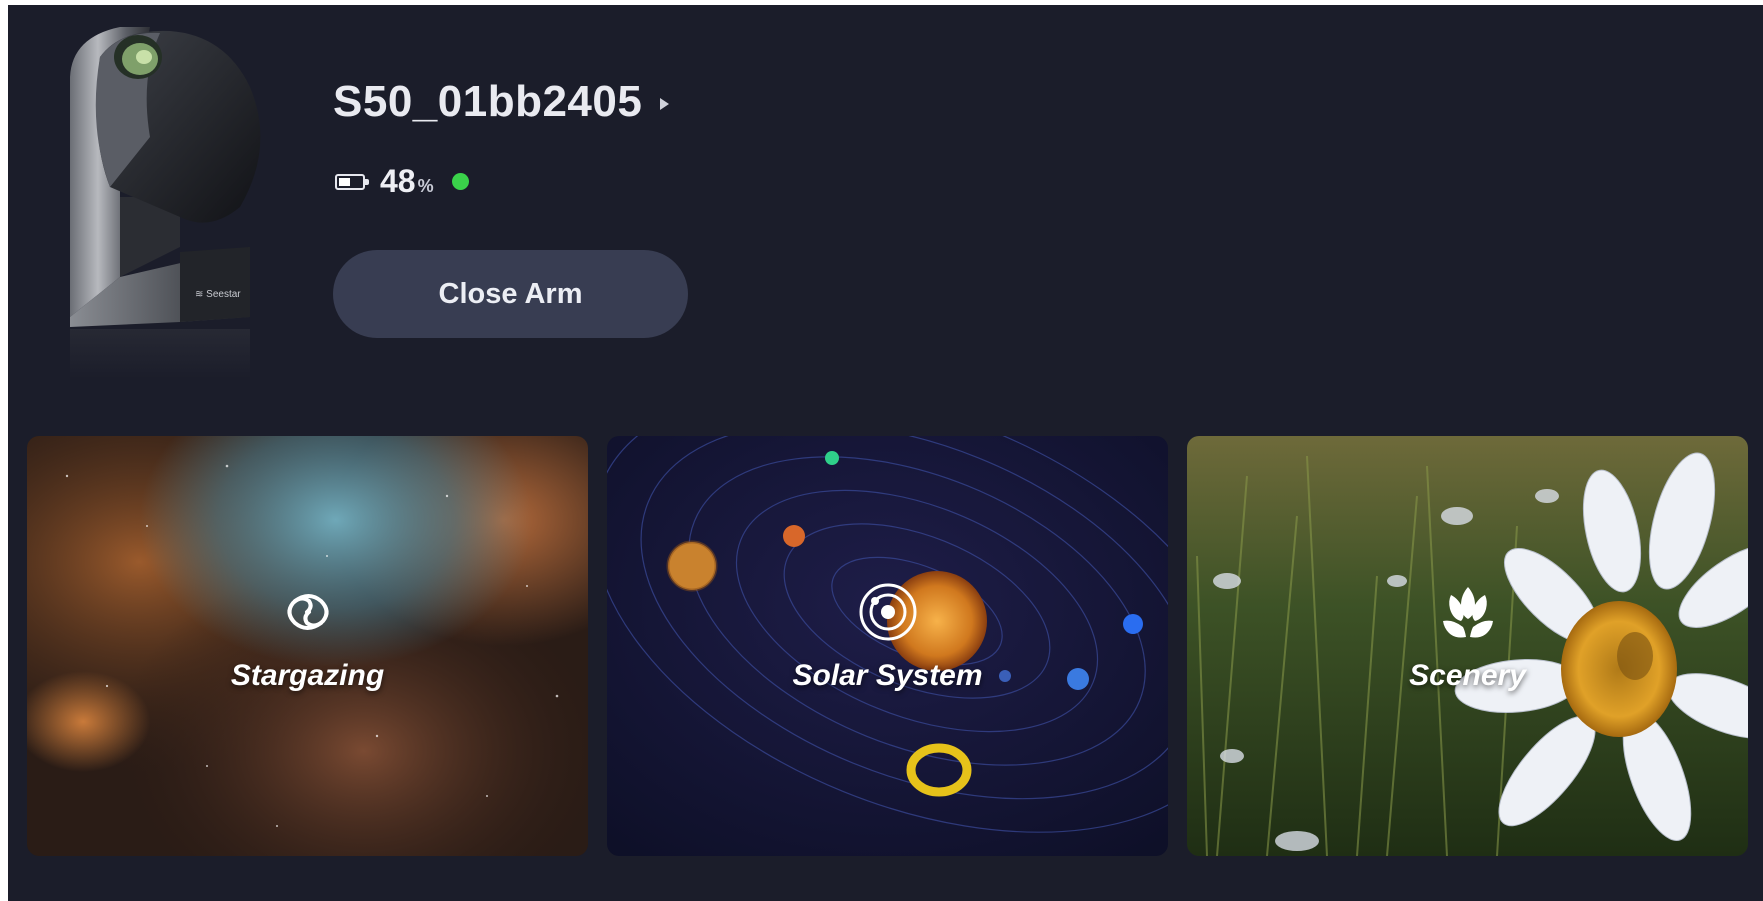  Describe the element at coordinates (887, 612) in the screenshot. I see `solar-system-icon` at that location.